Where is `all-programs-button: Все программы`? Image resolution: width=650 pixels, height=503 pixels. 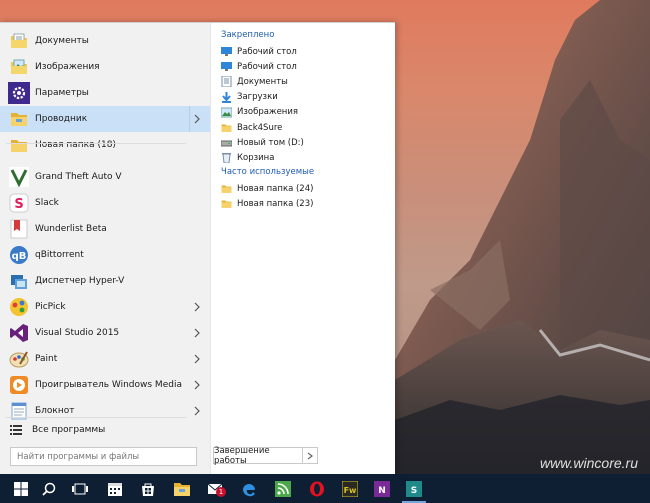
all-programs-button: Все программы is located at coordinates (105, 430).